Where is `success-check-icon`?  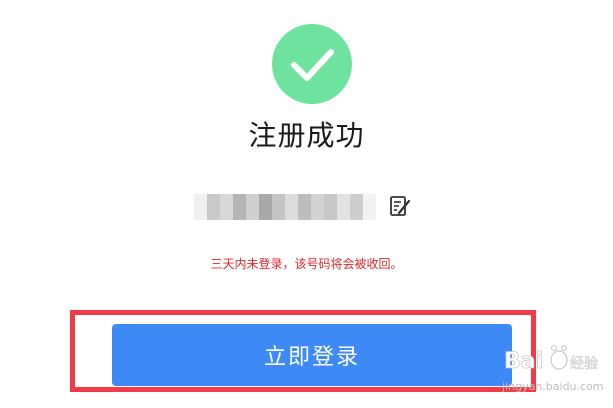 success-check-icon is located at coordinates (312, 64).